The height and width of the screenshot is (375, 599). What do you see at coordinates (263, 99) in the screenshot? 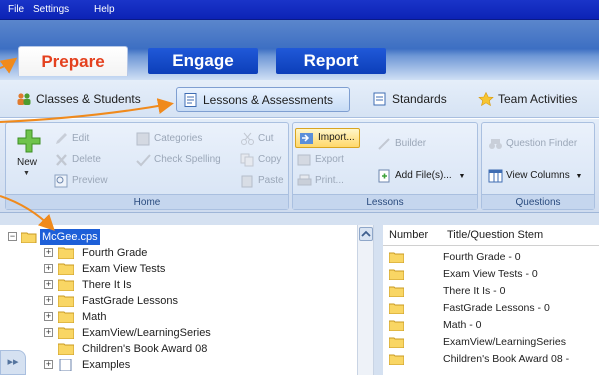
I see `subtab-lessons-assessments: Lessons & Assessments` at bounding box center [263, 99].